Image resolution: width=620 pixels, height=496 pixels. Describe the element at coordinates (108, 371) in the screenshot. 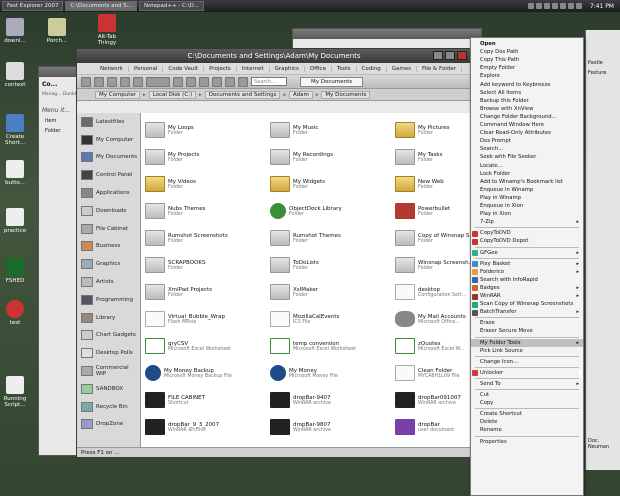

I see `sidebar-item: Commercial WIP` at that location.